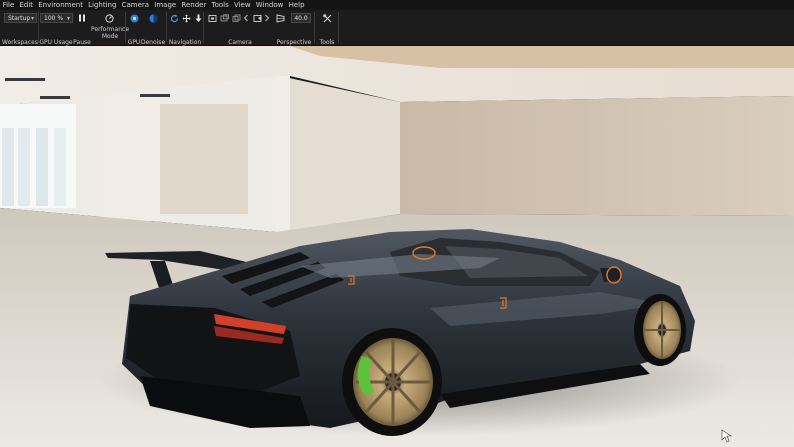 The image size is (794, 447). I want to click on duplicate-icon, so click(236, 18).